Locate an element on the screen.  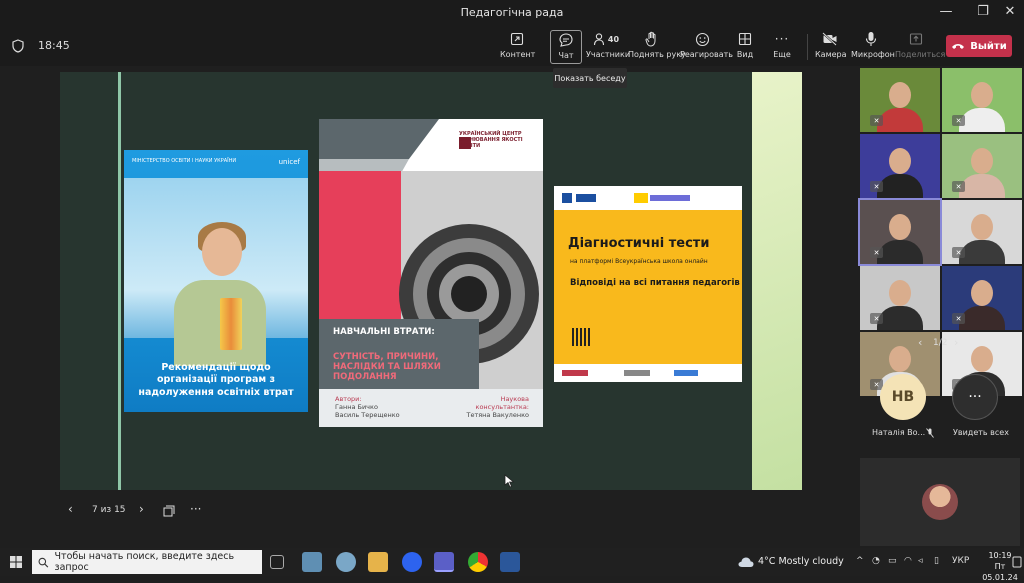
hand-icon is located at coordinates (652, 39).